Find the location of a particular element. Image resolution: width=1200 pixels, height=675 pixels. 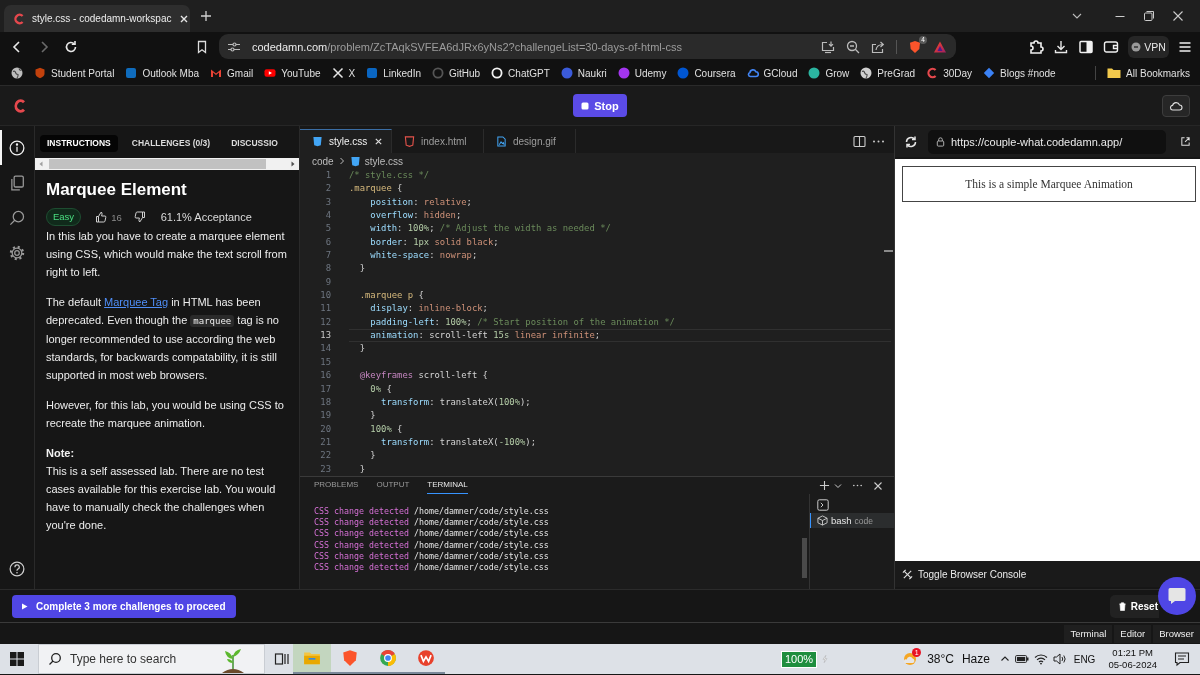

console-toggle-button: Toggle Browser Console is located at coordinates (964, 574).